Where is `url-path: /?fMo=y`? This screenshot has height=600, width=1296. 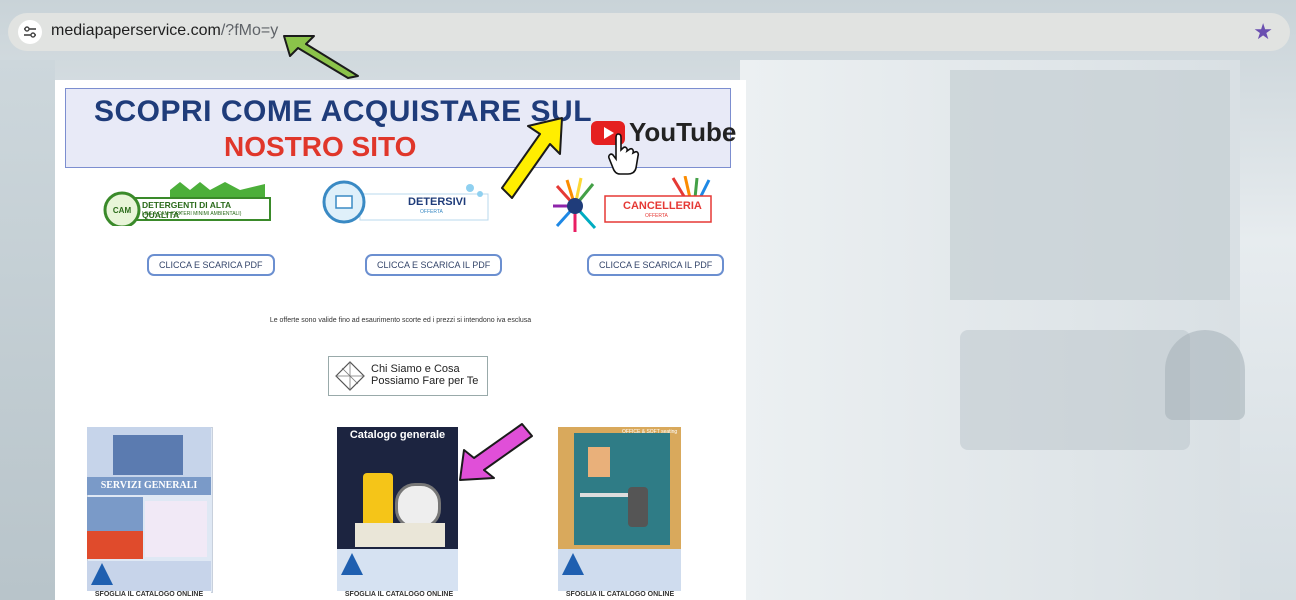 url-path: /?fMo=y is located at coordinates (249, 30).